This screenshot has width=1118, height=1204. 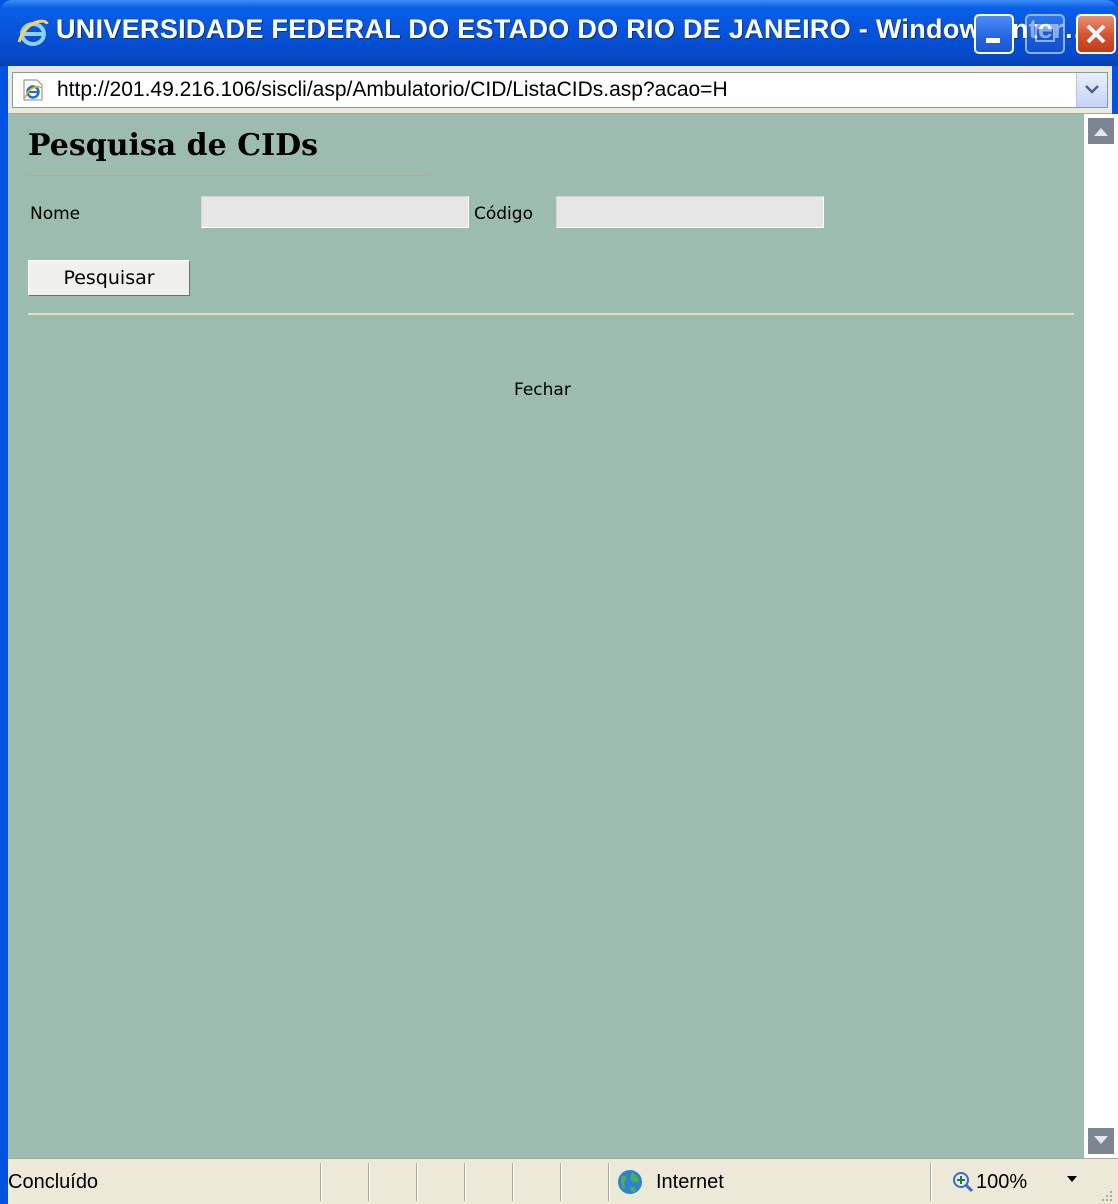 I want to click on globe-icon, so click(x=630, y=1182).